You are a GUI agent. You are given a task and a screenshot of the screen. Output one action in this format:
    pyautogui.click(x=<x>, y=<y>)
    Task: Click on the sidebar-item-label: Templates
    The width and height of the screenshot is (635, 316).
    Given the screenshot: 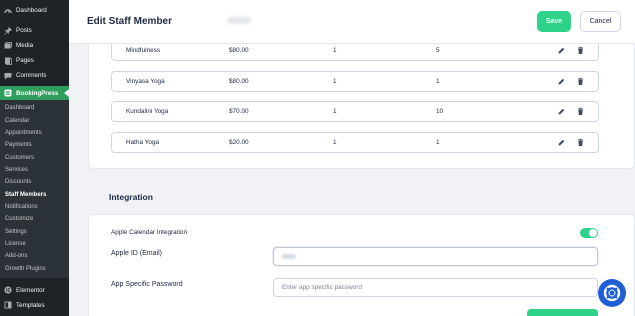 What is the action you would take?
    pyautogui.click(x=30, y=305)
    